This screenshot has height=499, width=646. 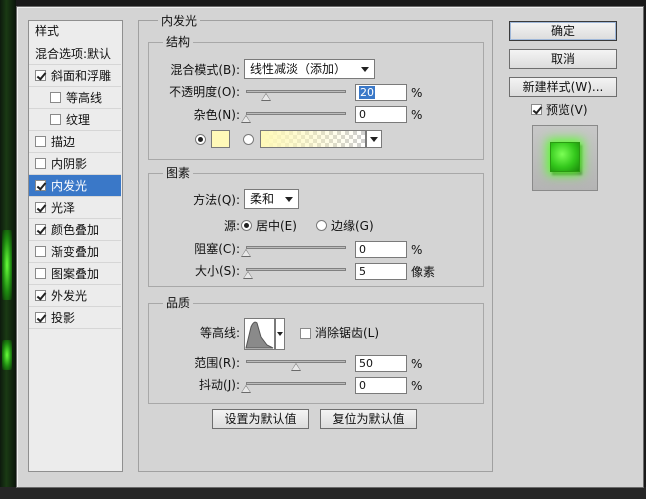 I want to click on choke-label: 阻塞(C):, so click(x=217, y=249).